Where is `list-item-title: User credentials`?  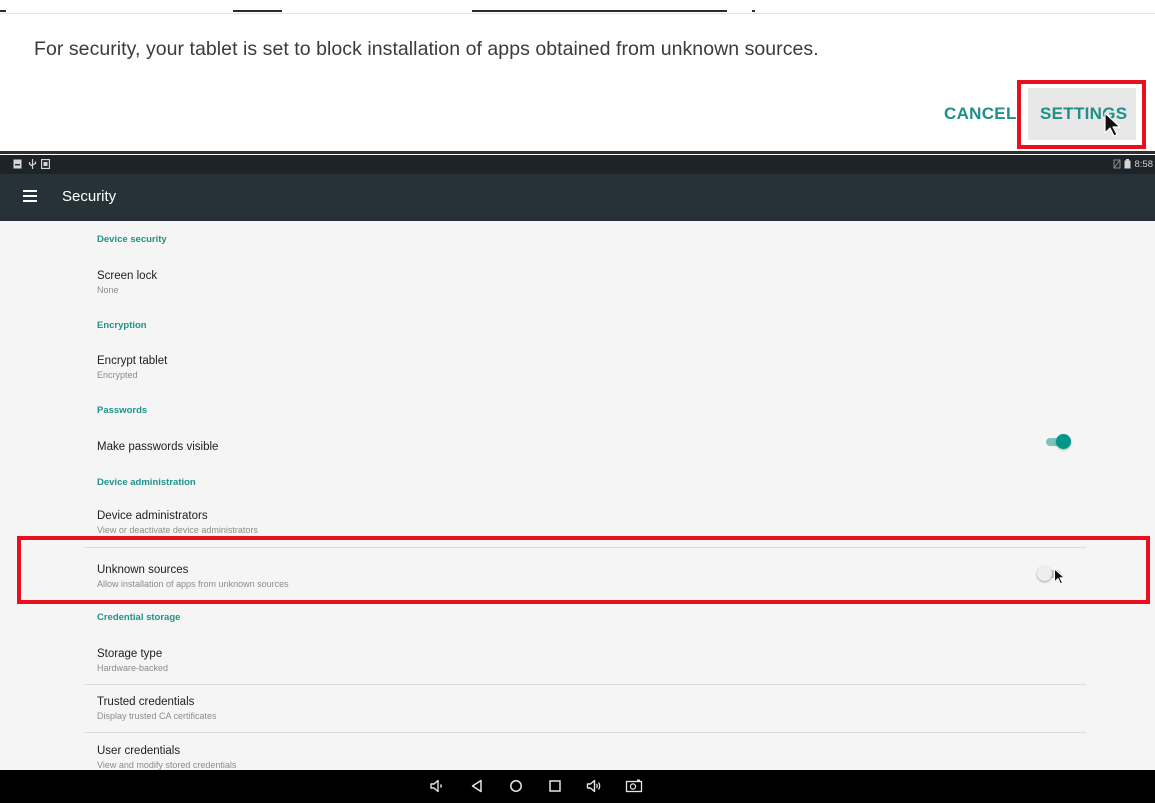 list-item-title: User credentials is located at coordinates (139, 751).